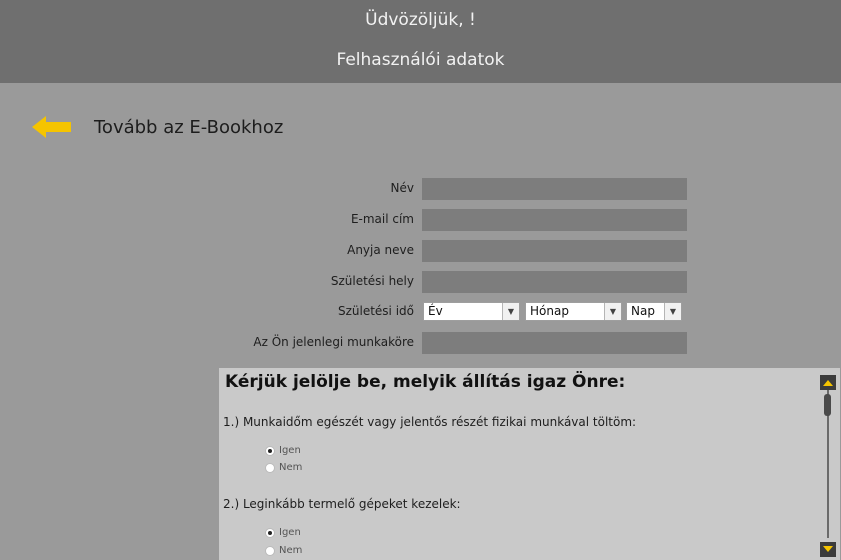  Describe the element at coordinates (554, 251) in the screenshot. I see `mother-name-input` at that location.